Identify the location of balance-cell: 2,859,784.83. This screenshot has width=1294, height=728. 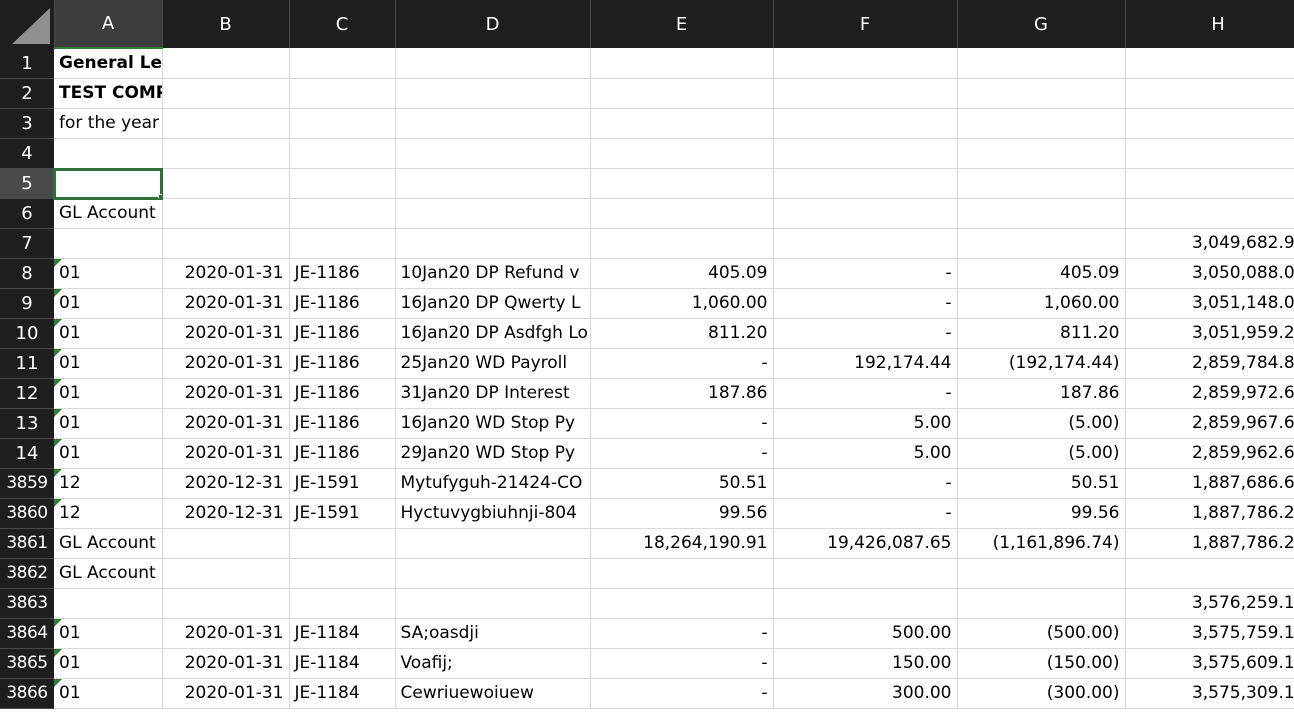
(1209, 363).